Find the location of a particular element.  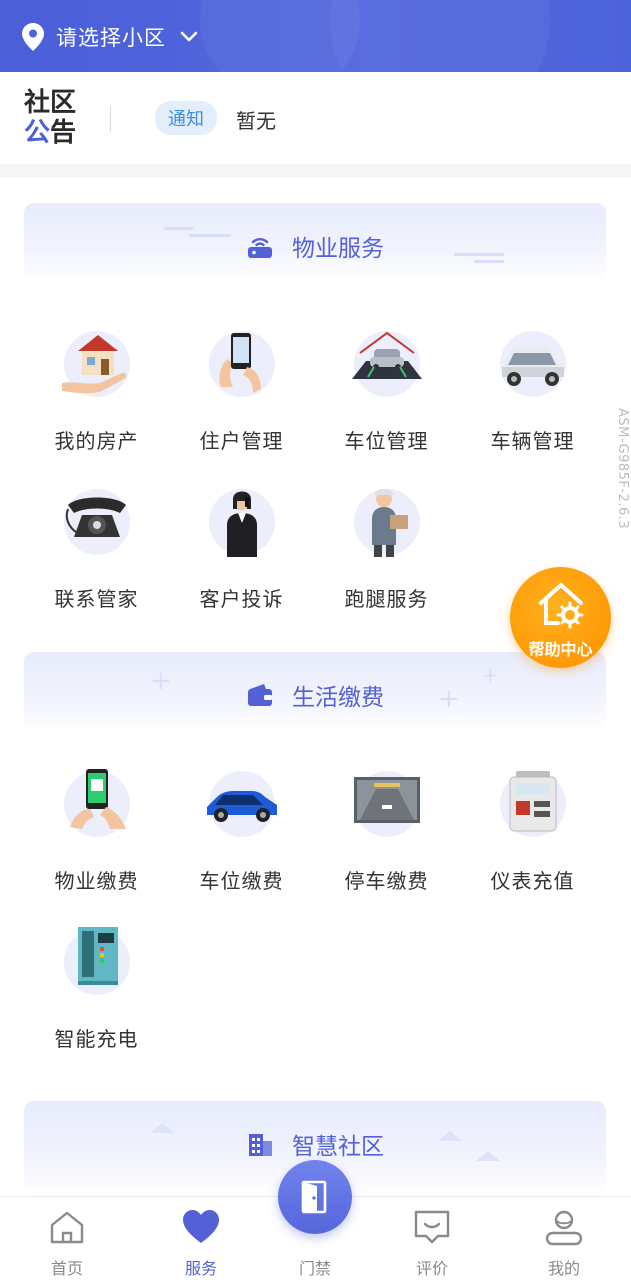

blue-car-icon is located at coordinates (241, 806).